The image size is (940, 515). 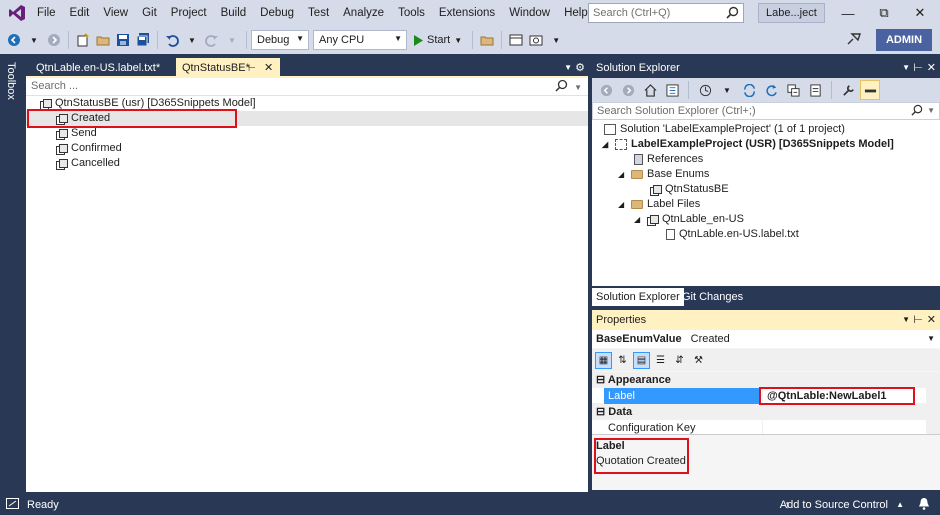 What do you see at coordinates (766, 111) in the screenshot?
I see `solution-explorer-search-input: Search Solution Explorer (Ctrl+;) ▼` at bounding box center [766, 111].